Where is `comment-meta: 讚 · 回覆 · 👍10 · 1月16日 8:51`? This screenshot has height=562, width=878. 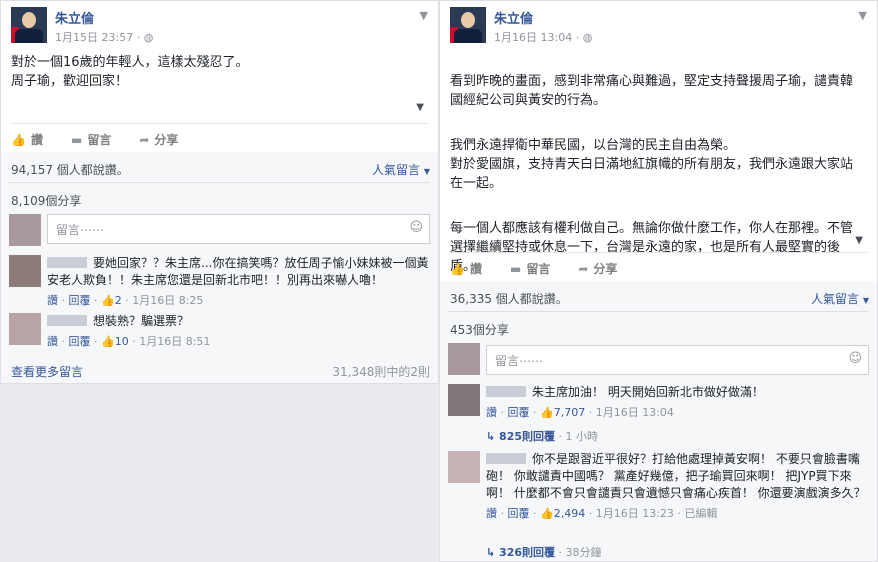 comment-meta: 讚 · 回覆 · 👍10 · 1月16日 8:51 is located at coordinates (129, 341).